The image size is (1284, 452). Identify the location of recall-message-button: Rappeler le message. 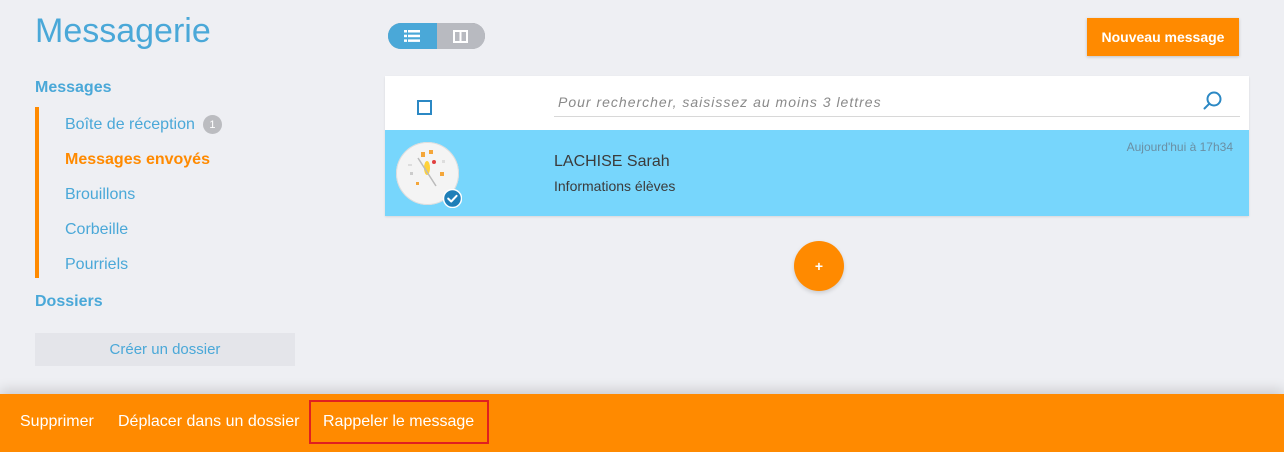
(399, 422).